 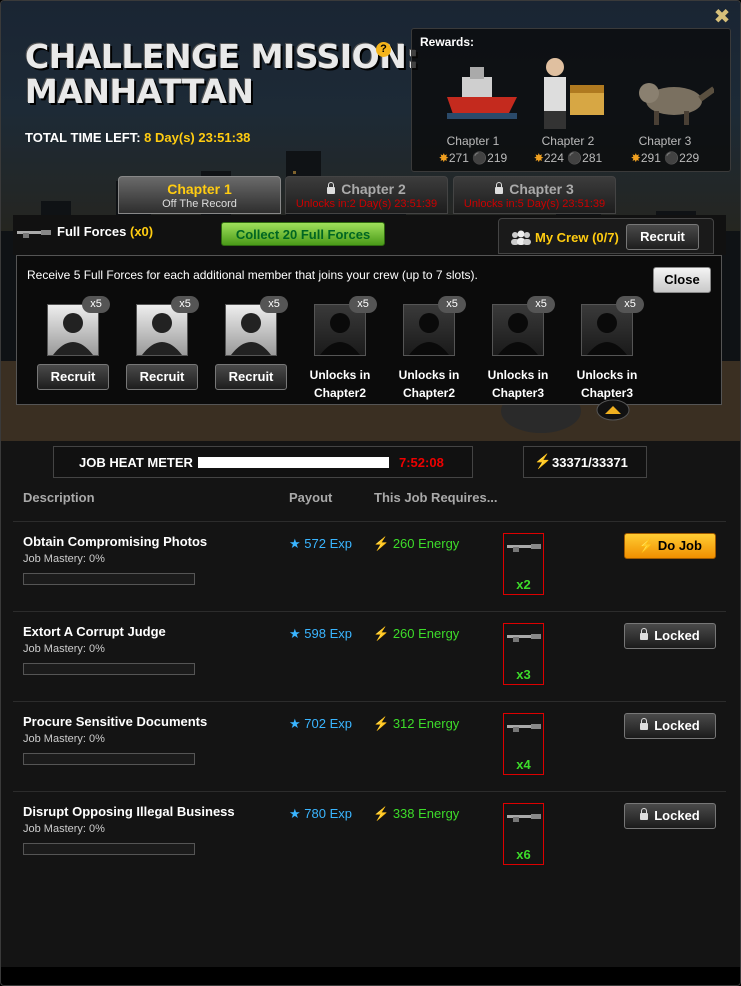 I want to click on tab-subtitle: Unlocks in:2 Day(s) 23:51:39, so click(x=366, y=204).